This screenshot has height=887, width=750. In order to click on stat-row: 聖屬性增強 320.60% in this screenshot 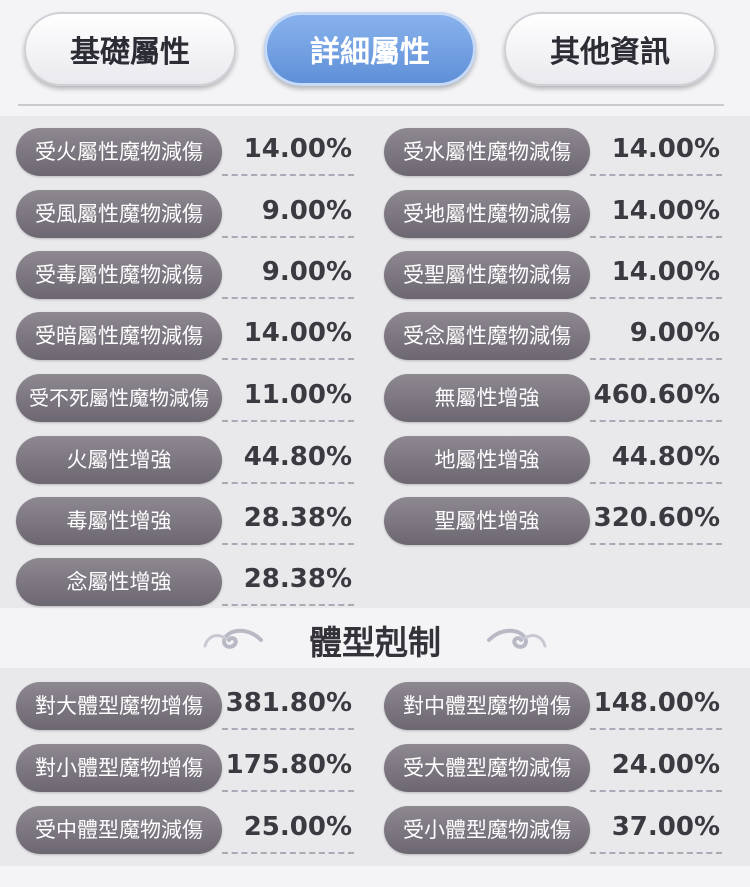, I will do `click(553, 521)`.